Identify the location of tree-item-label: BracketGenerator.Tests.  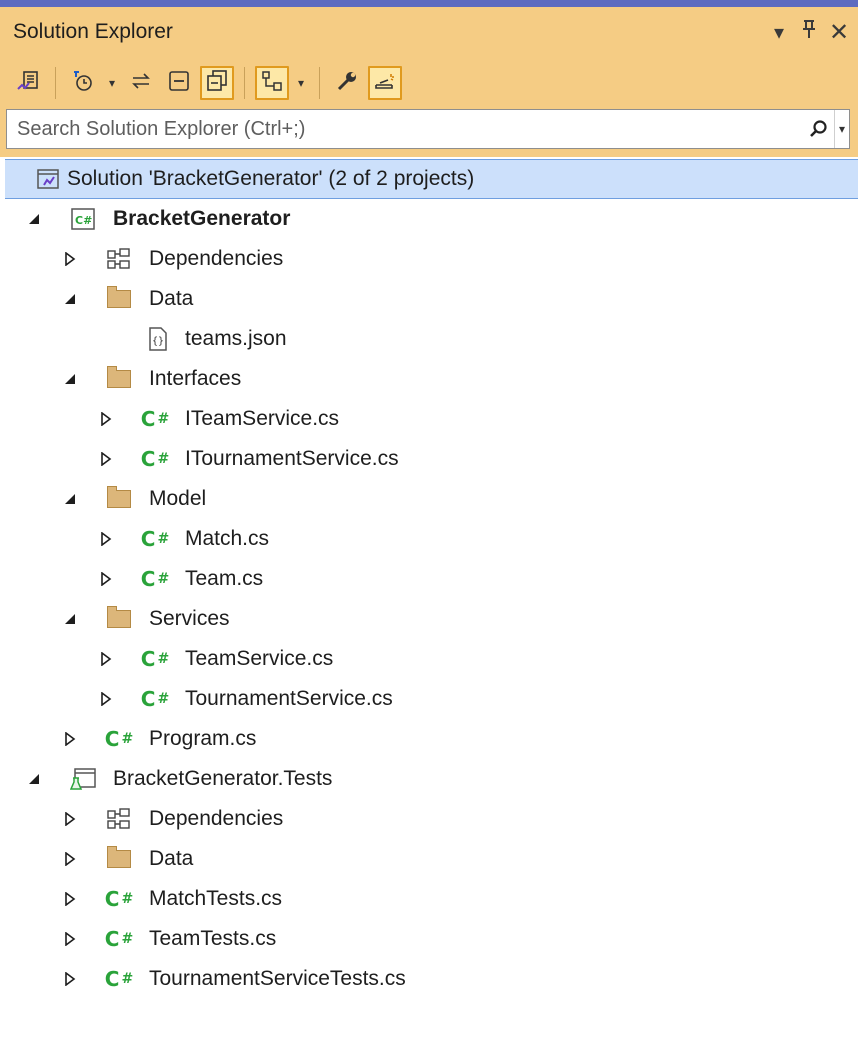
(223, 778).